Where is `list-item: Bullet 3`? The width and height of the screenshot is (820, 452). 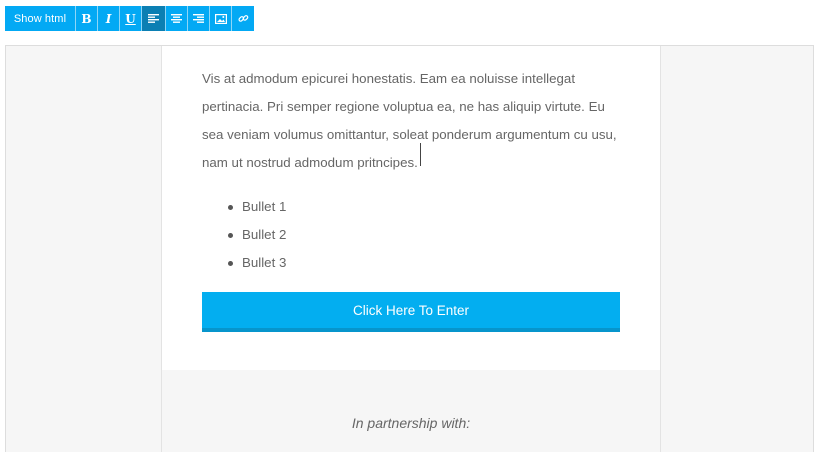
list-item: Bullet 3 is located at coordinates (244, 263).